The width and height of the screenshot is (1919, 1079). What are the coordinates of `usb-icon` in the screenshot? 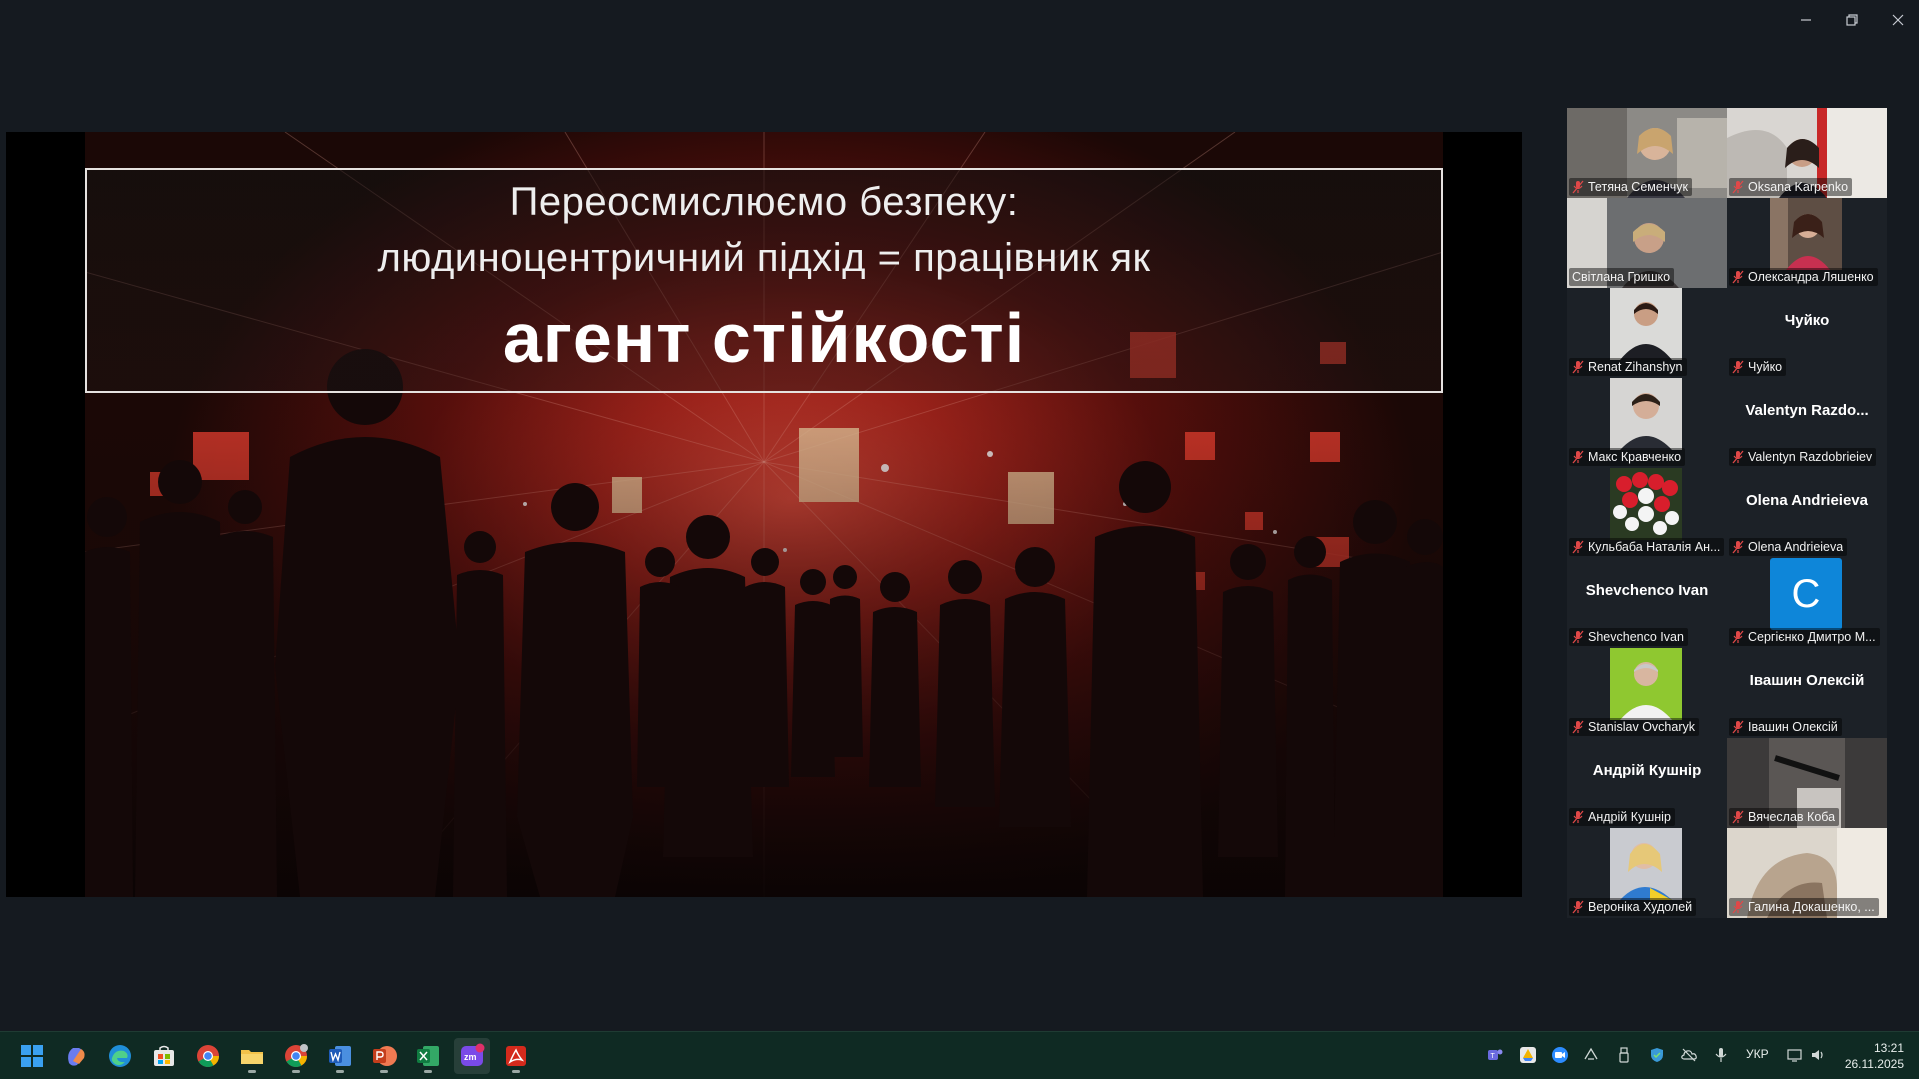 It's located at (1624, 1055).